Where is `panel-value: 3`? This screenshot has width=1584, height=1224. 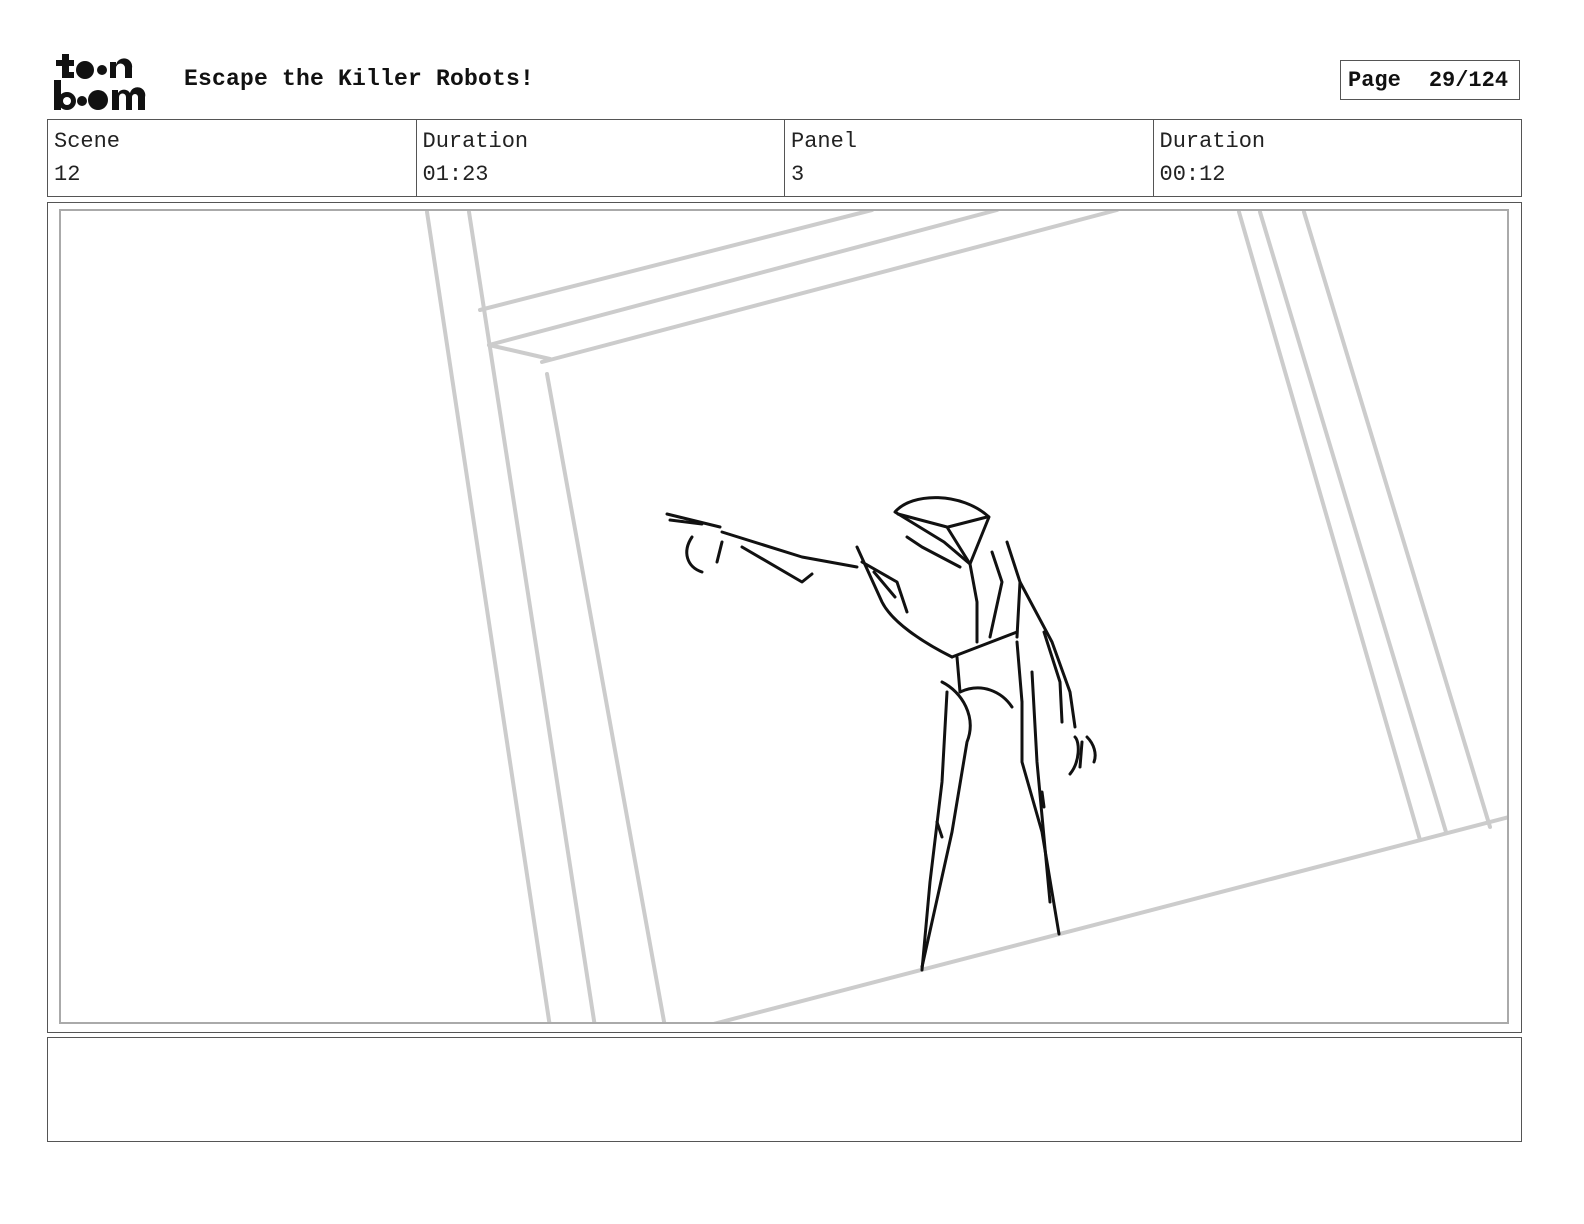 panel-value: 3 is located at coordinates (798, 174).